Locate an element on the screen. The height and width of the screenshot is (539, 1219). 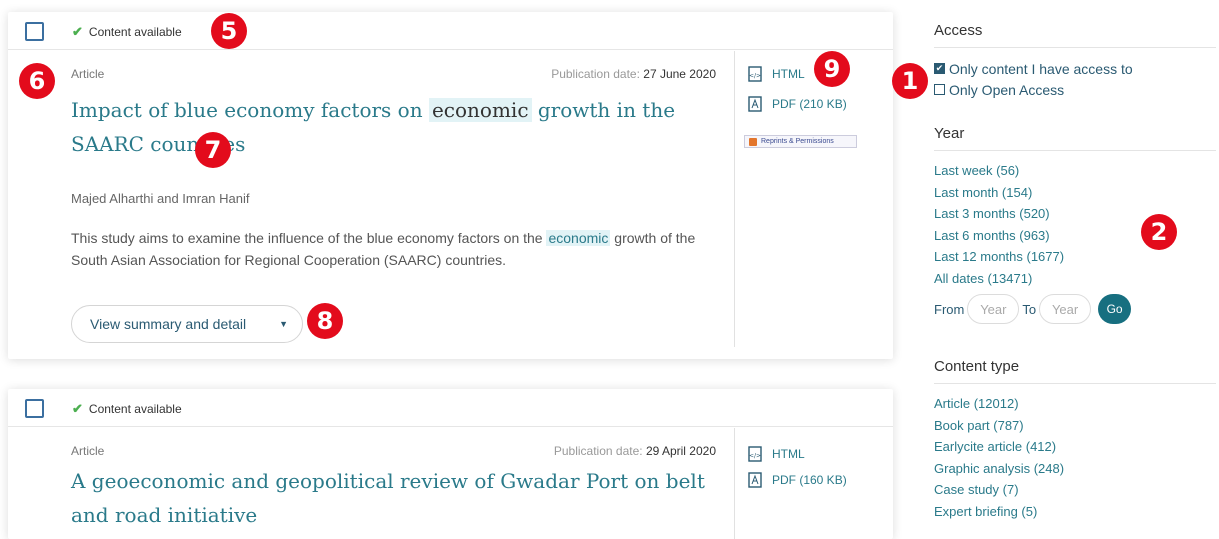
result-formats: </> HTML PDF (160 KB) is located at coordinates (813, 483).